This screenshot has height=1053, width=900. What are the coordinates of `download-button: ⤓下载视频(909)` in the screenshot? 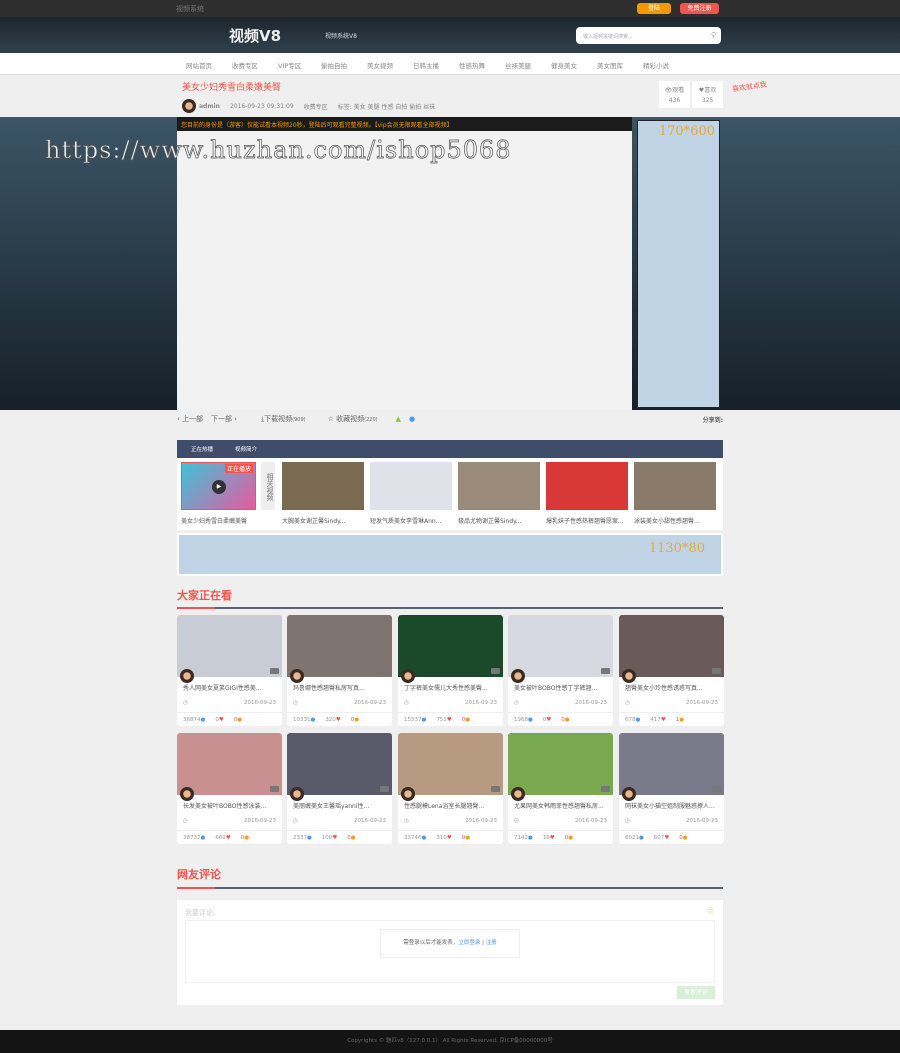 It's located at (283, 419).